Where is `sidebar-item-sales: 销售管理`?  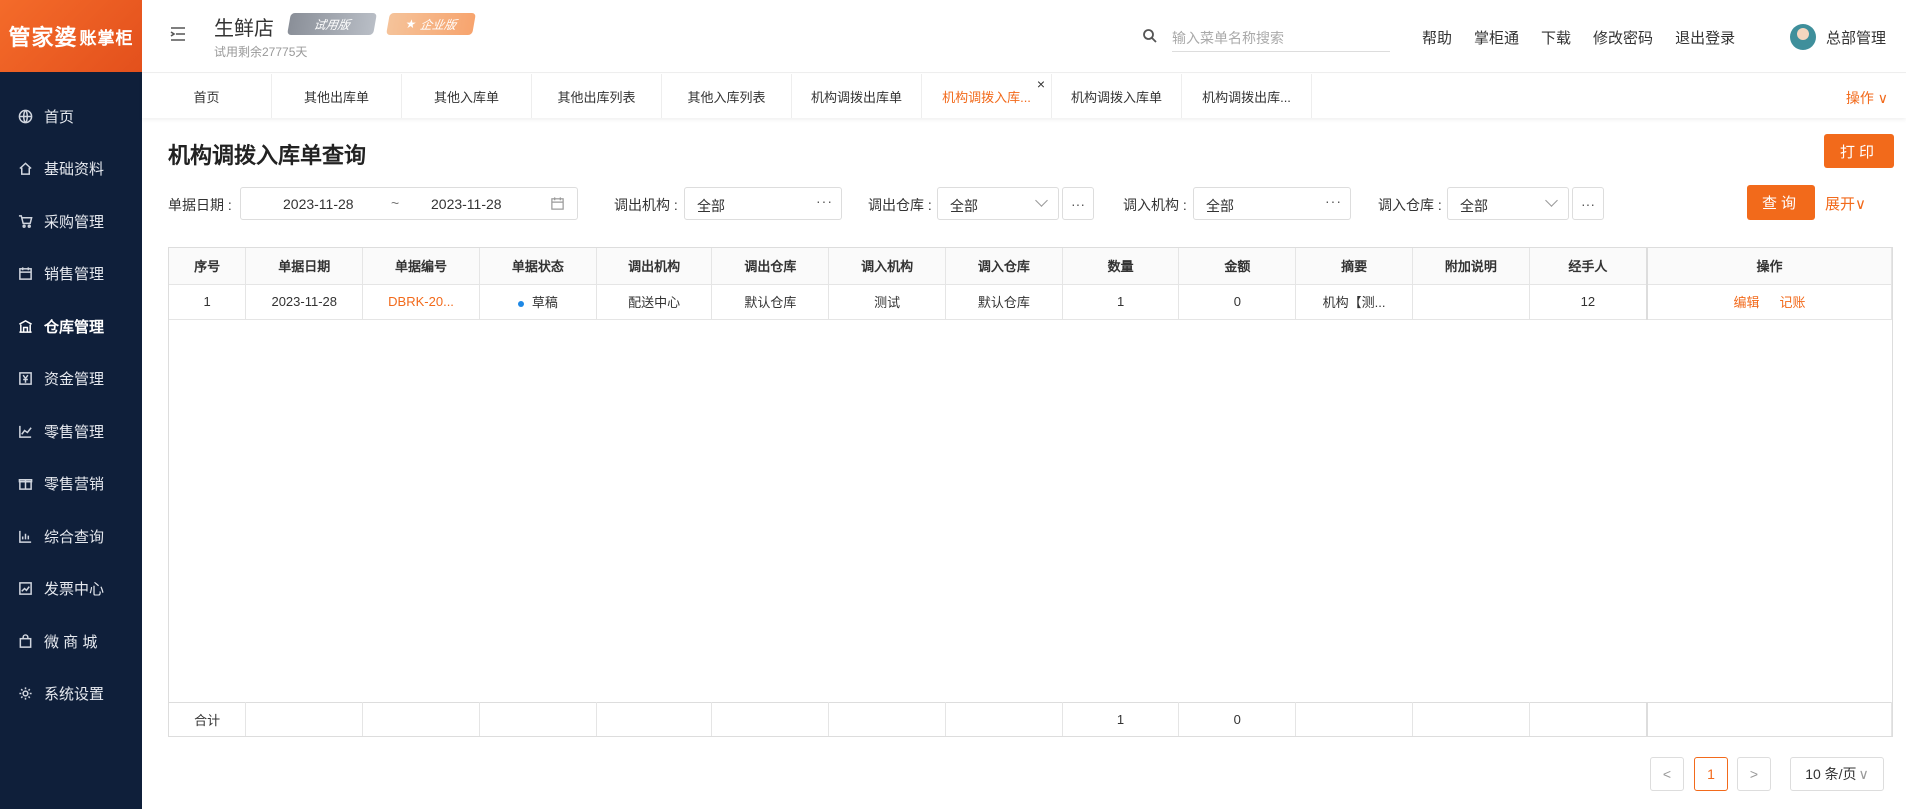
sidebar-item-sales: 销售管理 is located at coordinates (71, 274).